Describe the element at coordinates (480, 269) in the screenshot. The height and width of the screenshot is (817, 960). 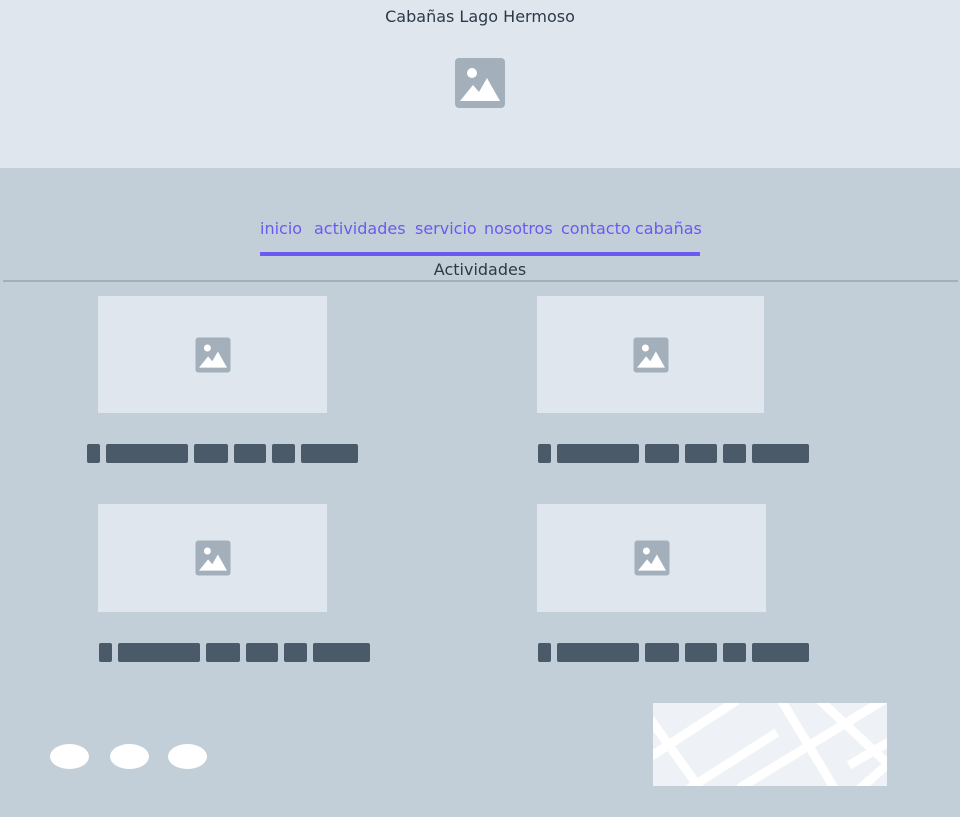
I see `section-title: Actividades` at that location.